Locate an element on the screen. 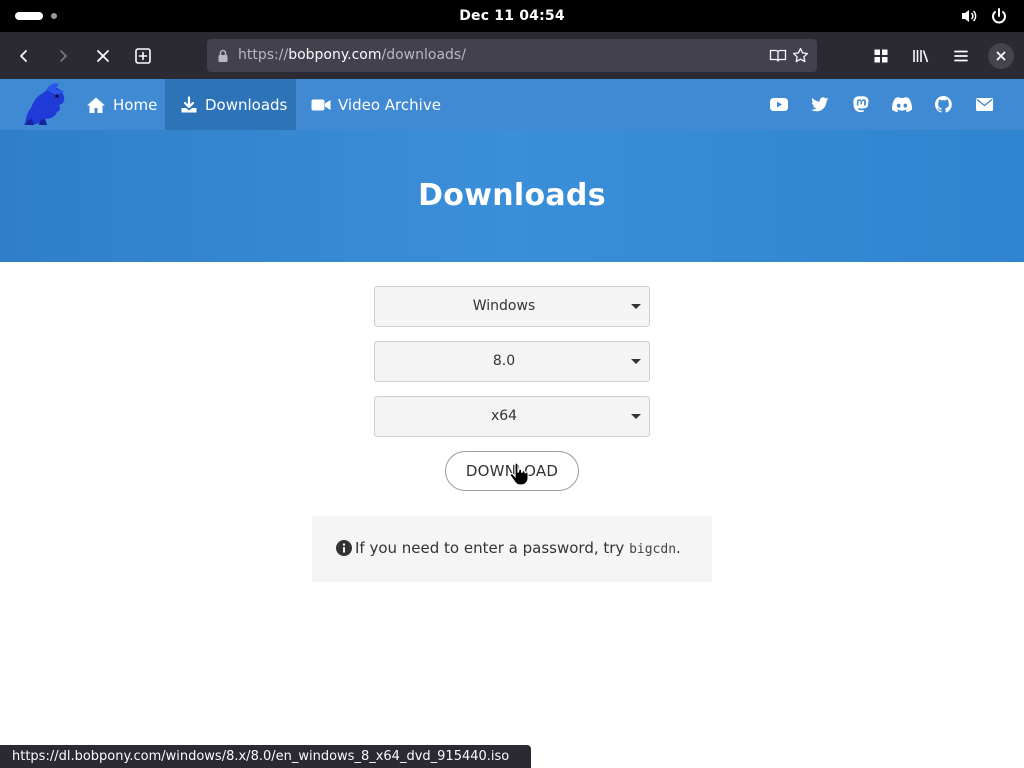  library-button is located at coordinates (921, 56).